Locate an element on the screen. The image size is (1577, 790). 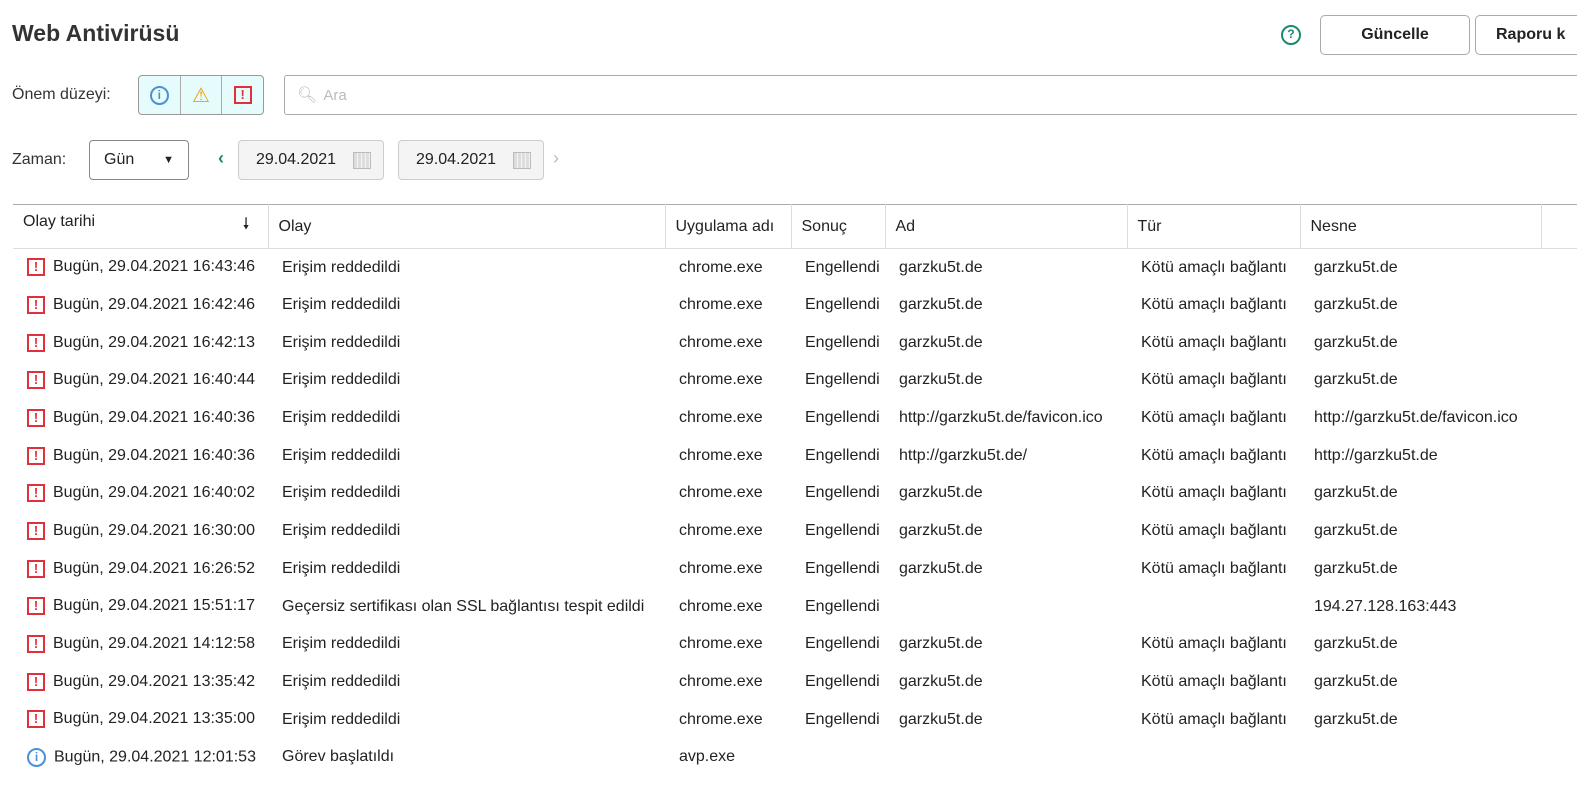
cell-name is located at coordinates (1006, 607).